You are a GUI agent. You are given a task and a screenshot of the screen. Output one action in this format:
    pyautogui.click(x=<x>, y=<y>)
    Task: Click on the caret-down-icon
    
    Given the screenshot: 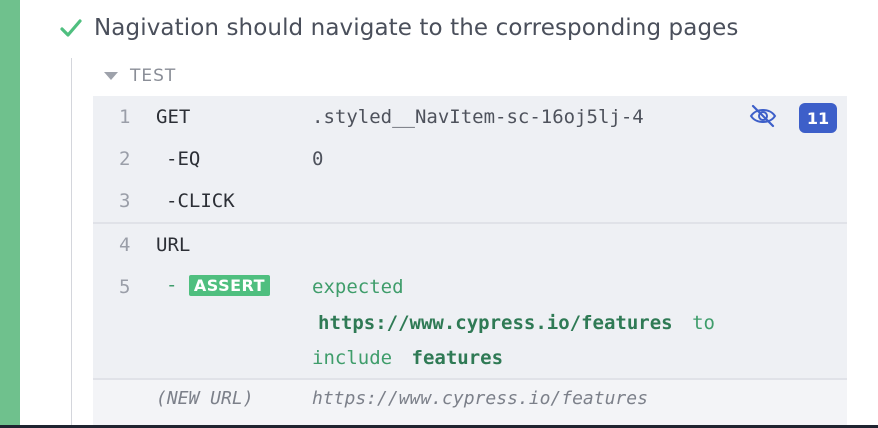 What is the action you would take?
    pyautogui.click(x=111, y=76)
    